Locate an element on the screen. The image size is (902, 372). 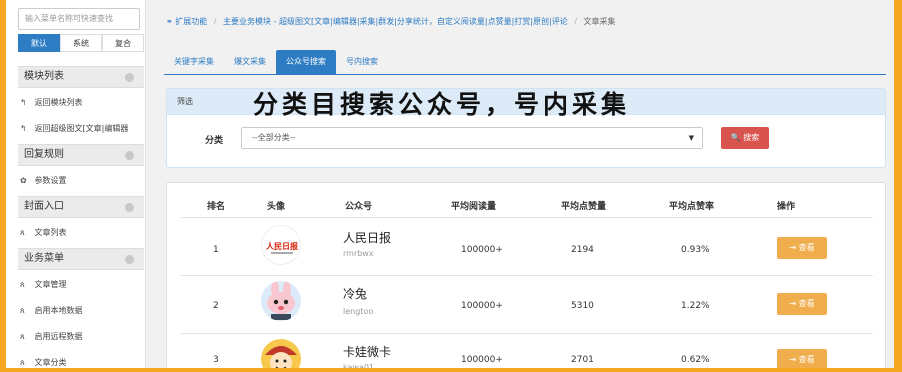
rmrb-logo-text: 人民日报 is located at coordinates (282, 246).